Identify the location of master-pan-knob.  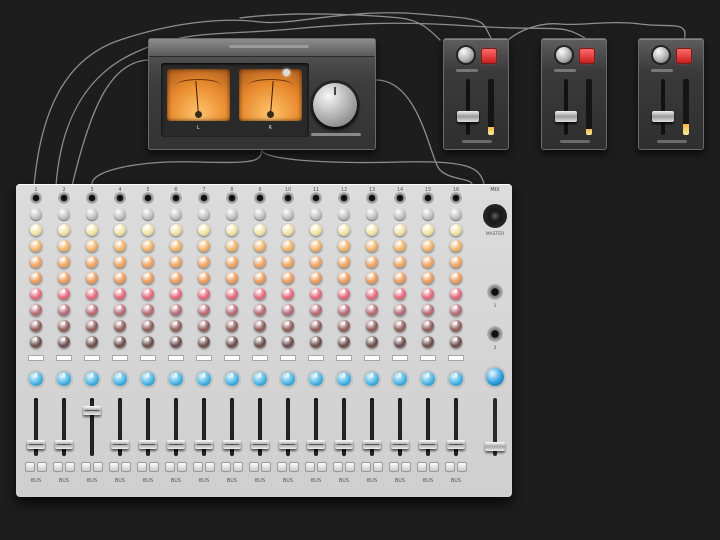
(495, 377).